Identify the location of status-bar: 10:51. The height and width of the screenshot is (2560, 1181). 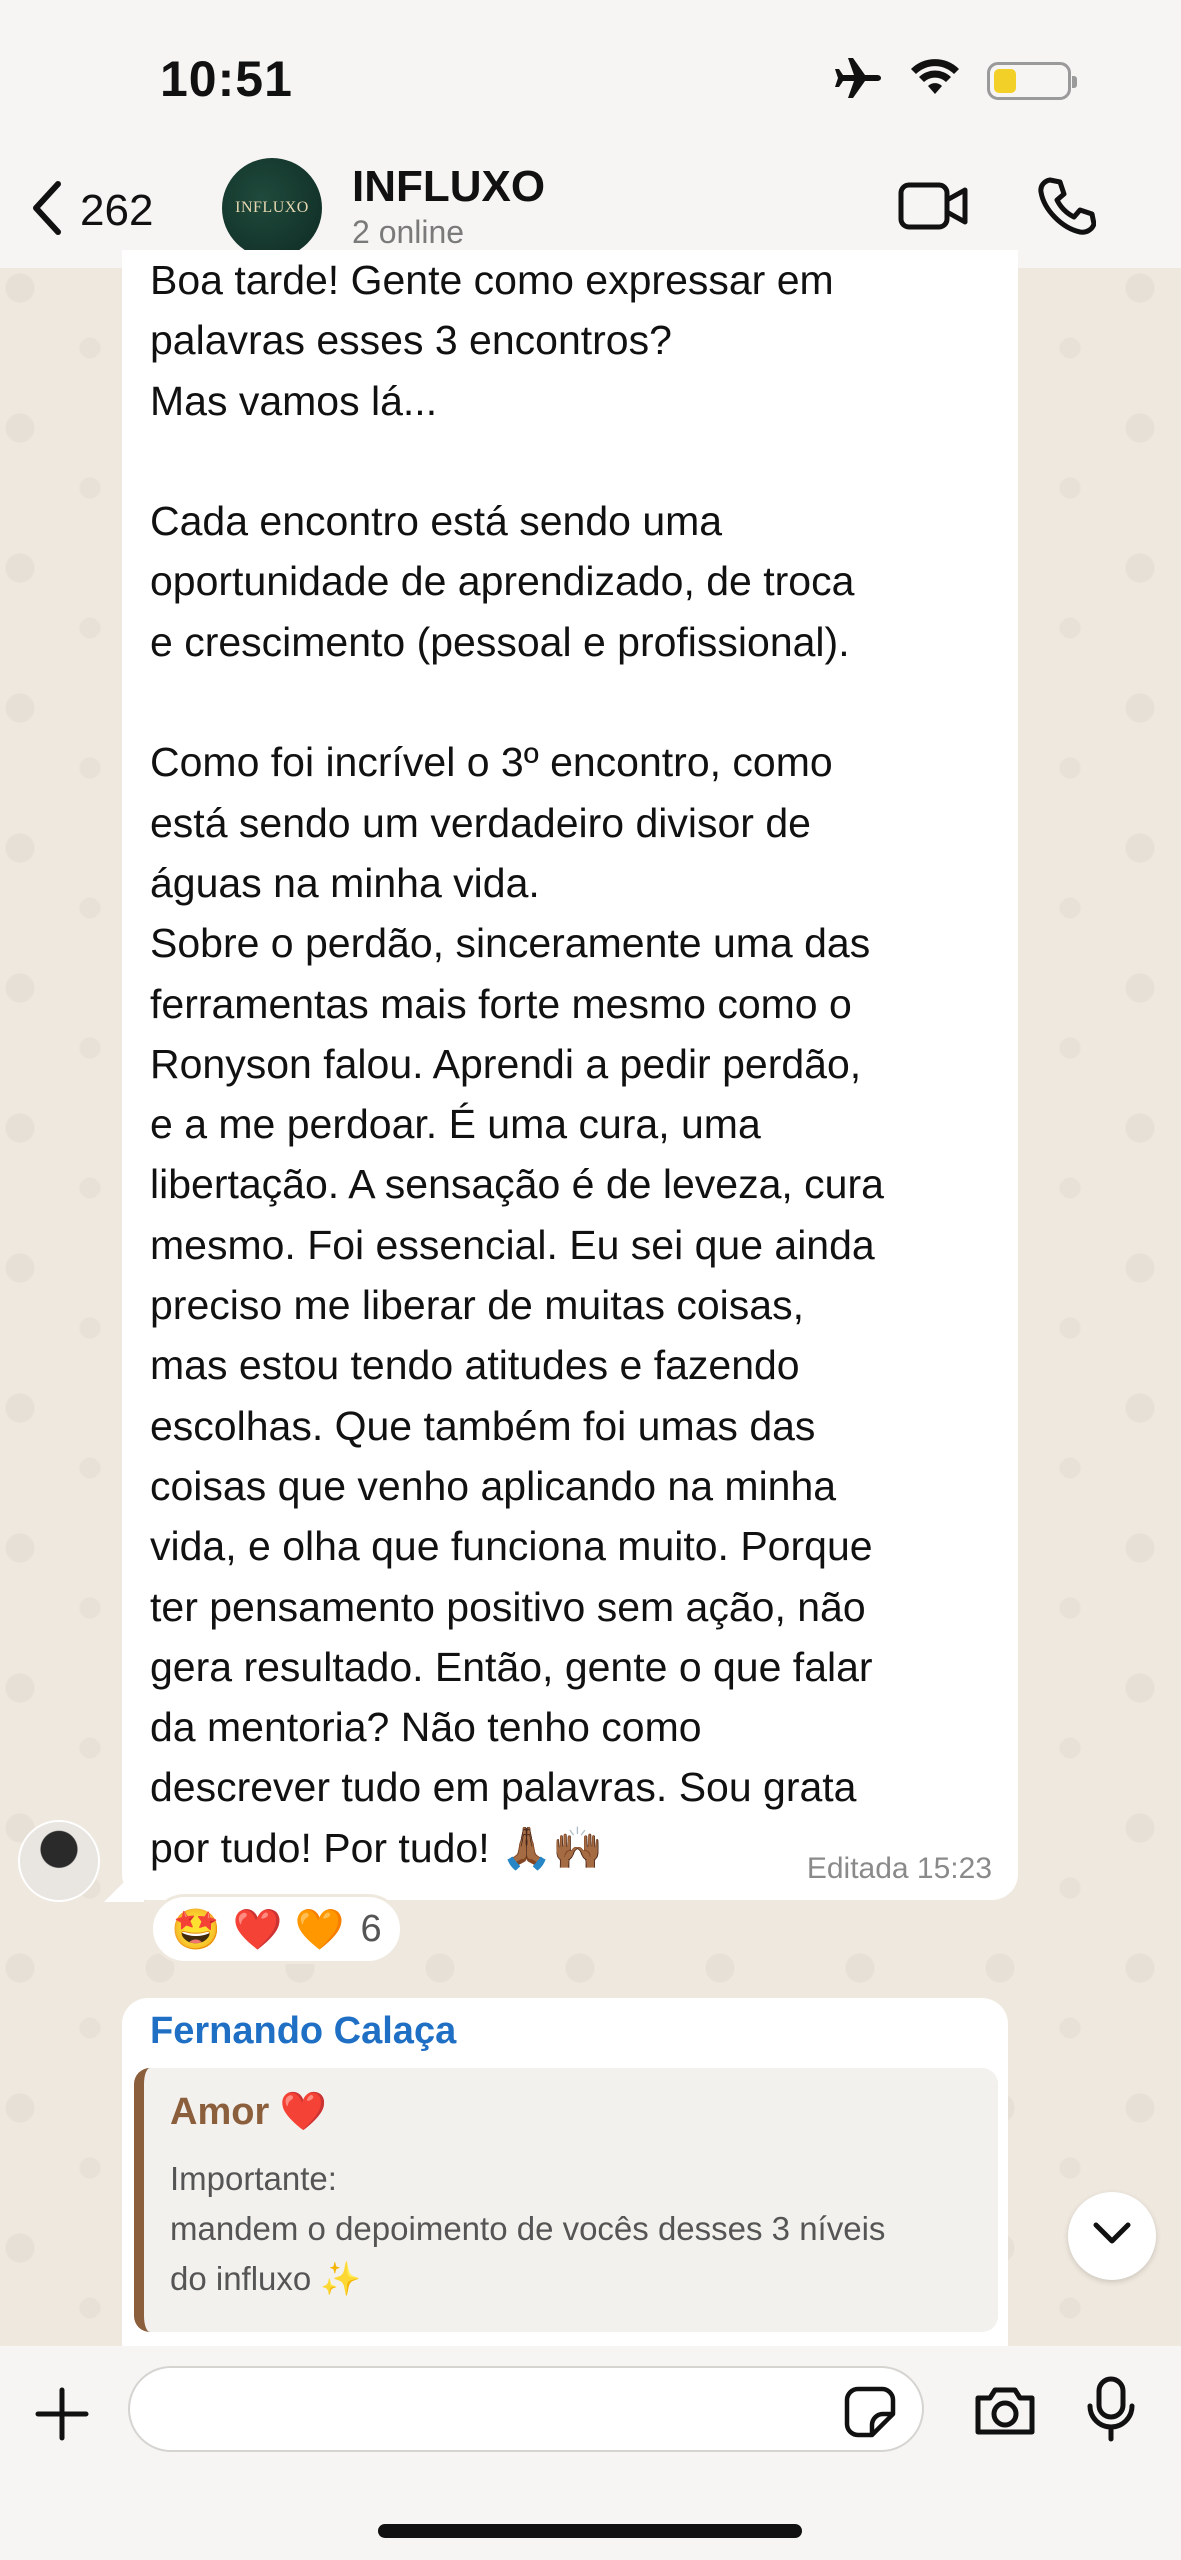
(590, 80).